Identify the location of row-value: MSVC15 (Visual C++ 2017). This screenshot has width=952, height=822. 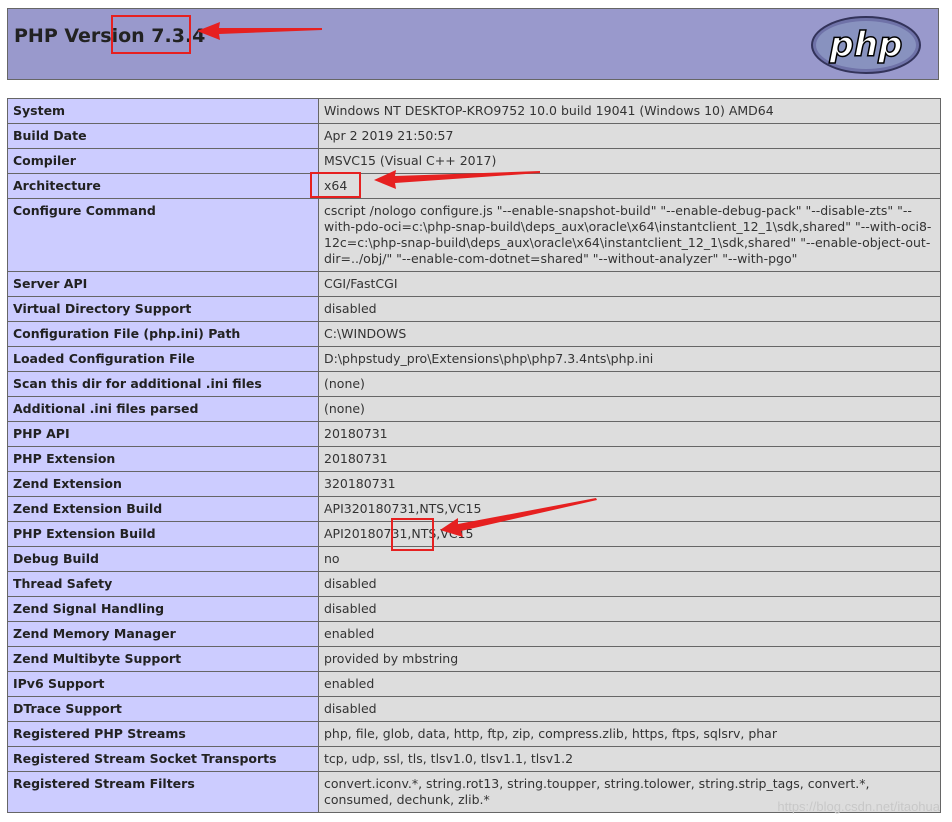
(629, 161).